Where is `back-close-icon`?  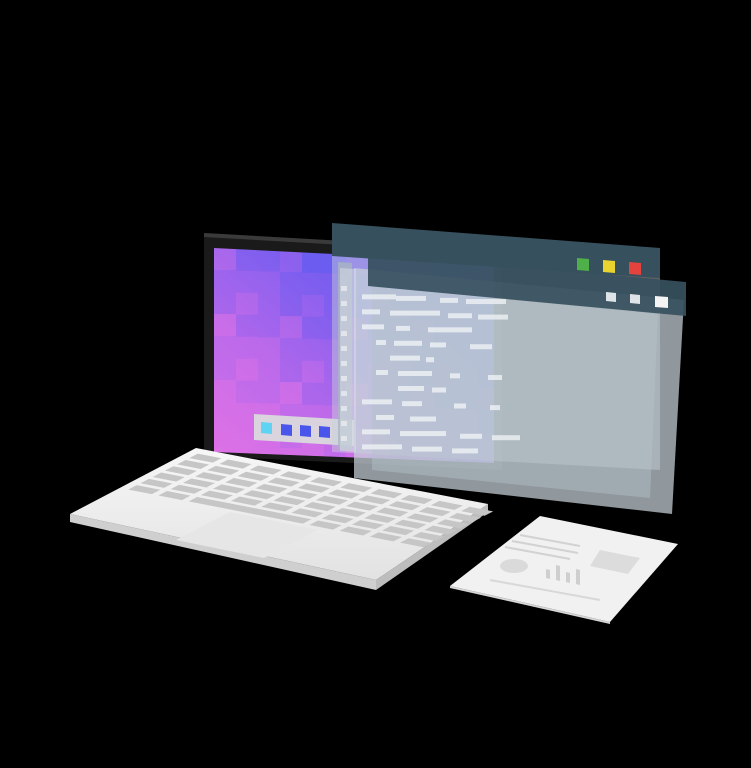 back-close-icon is located at coordinates (635, 268).